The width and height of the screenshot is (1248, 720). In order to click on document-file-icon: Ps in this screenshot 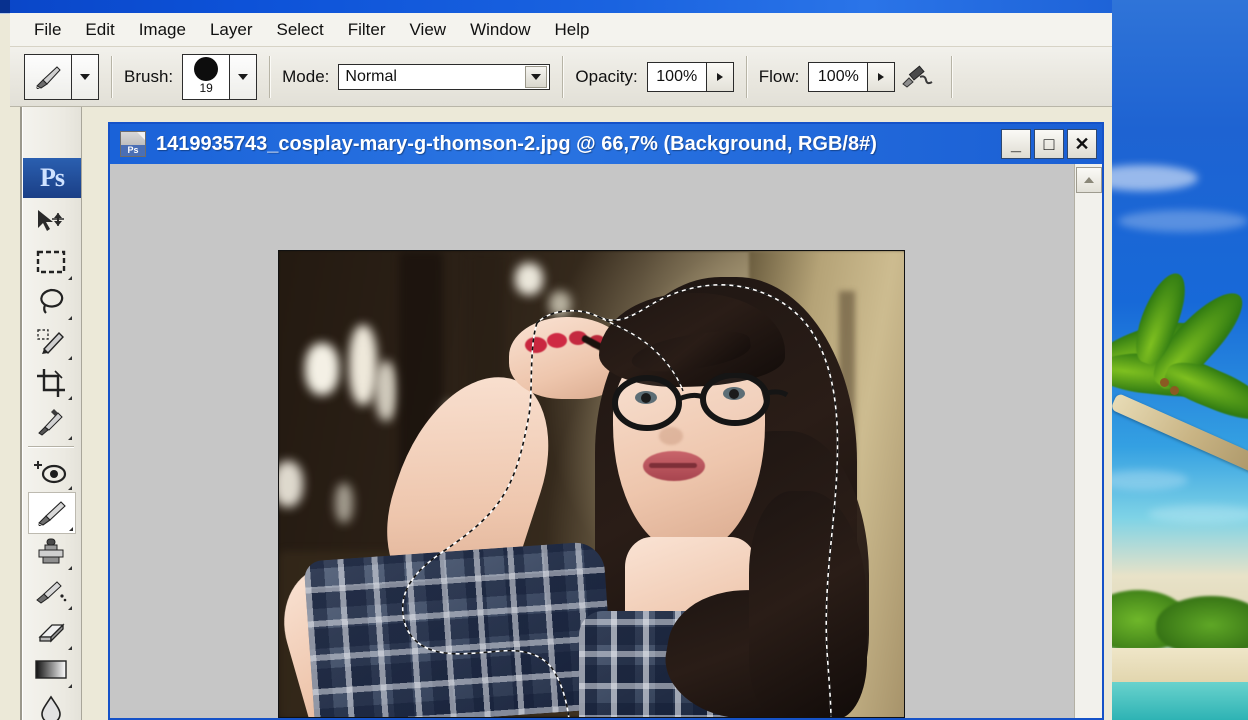, I will do `click(133, 144)`.